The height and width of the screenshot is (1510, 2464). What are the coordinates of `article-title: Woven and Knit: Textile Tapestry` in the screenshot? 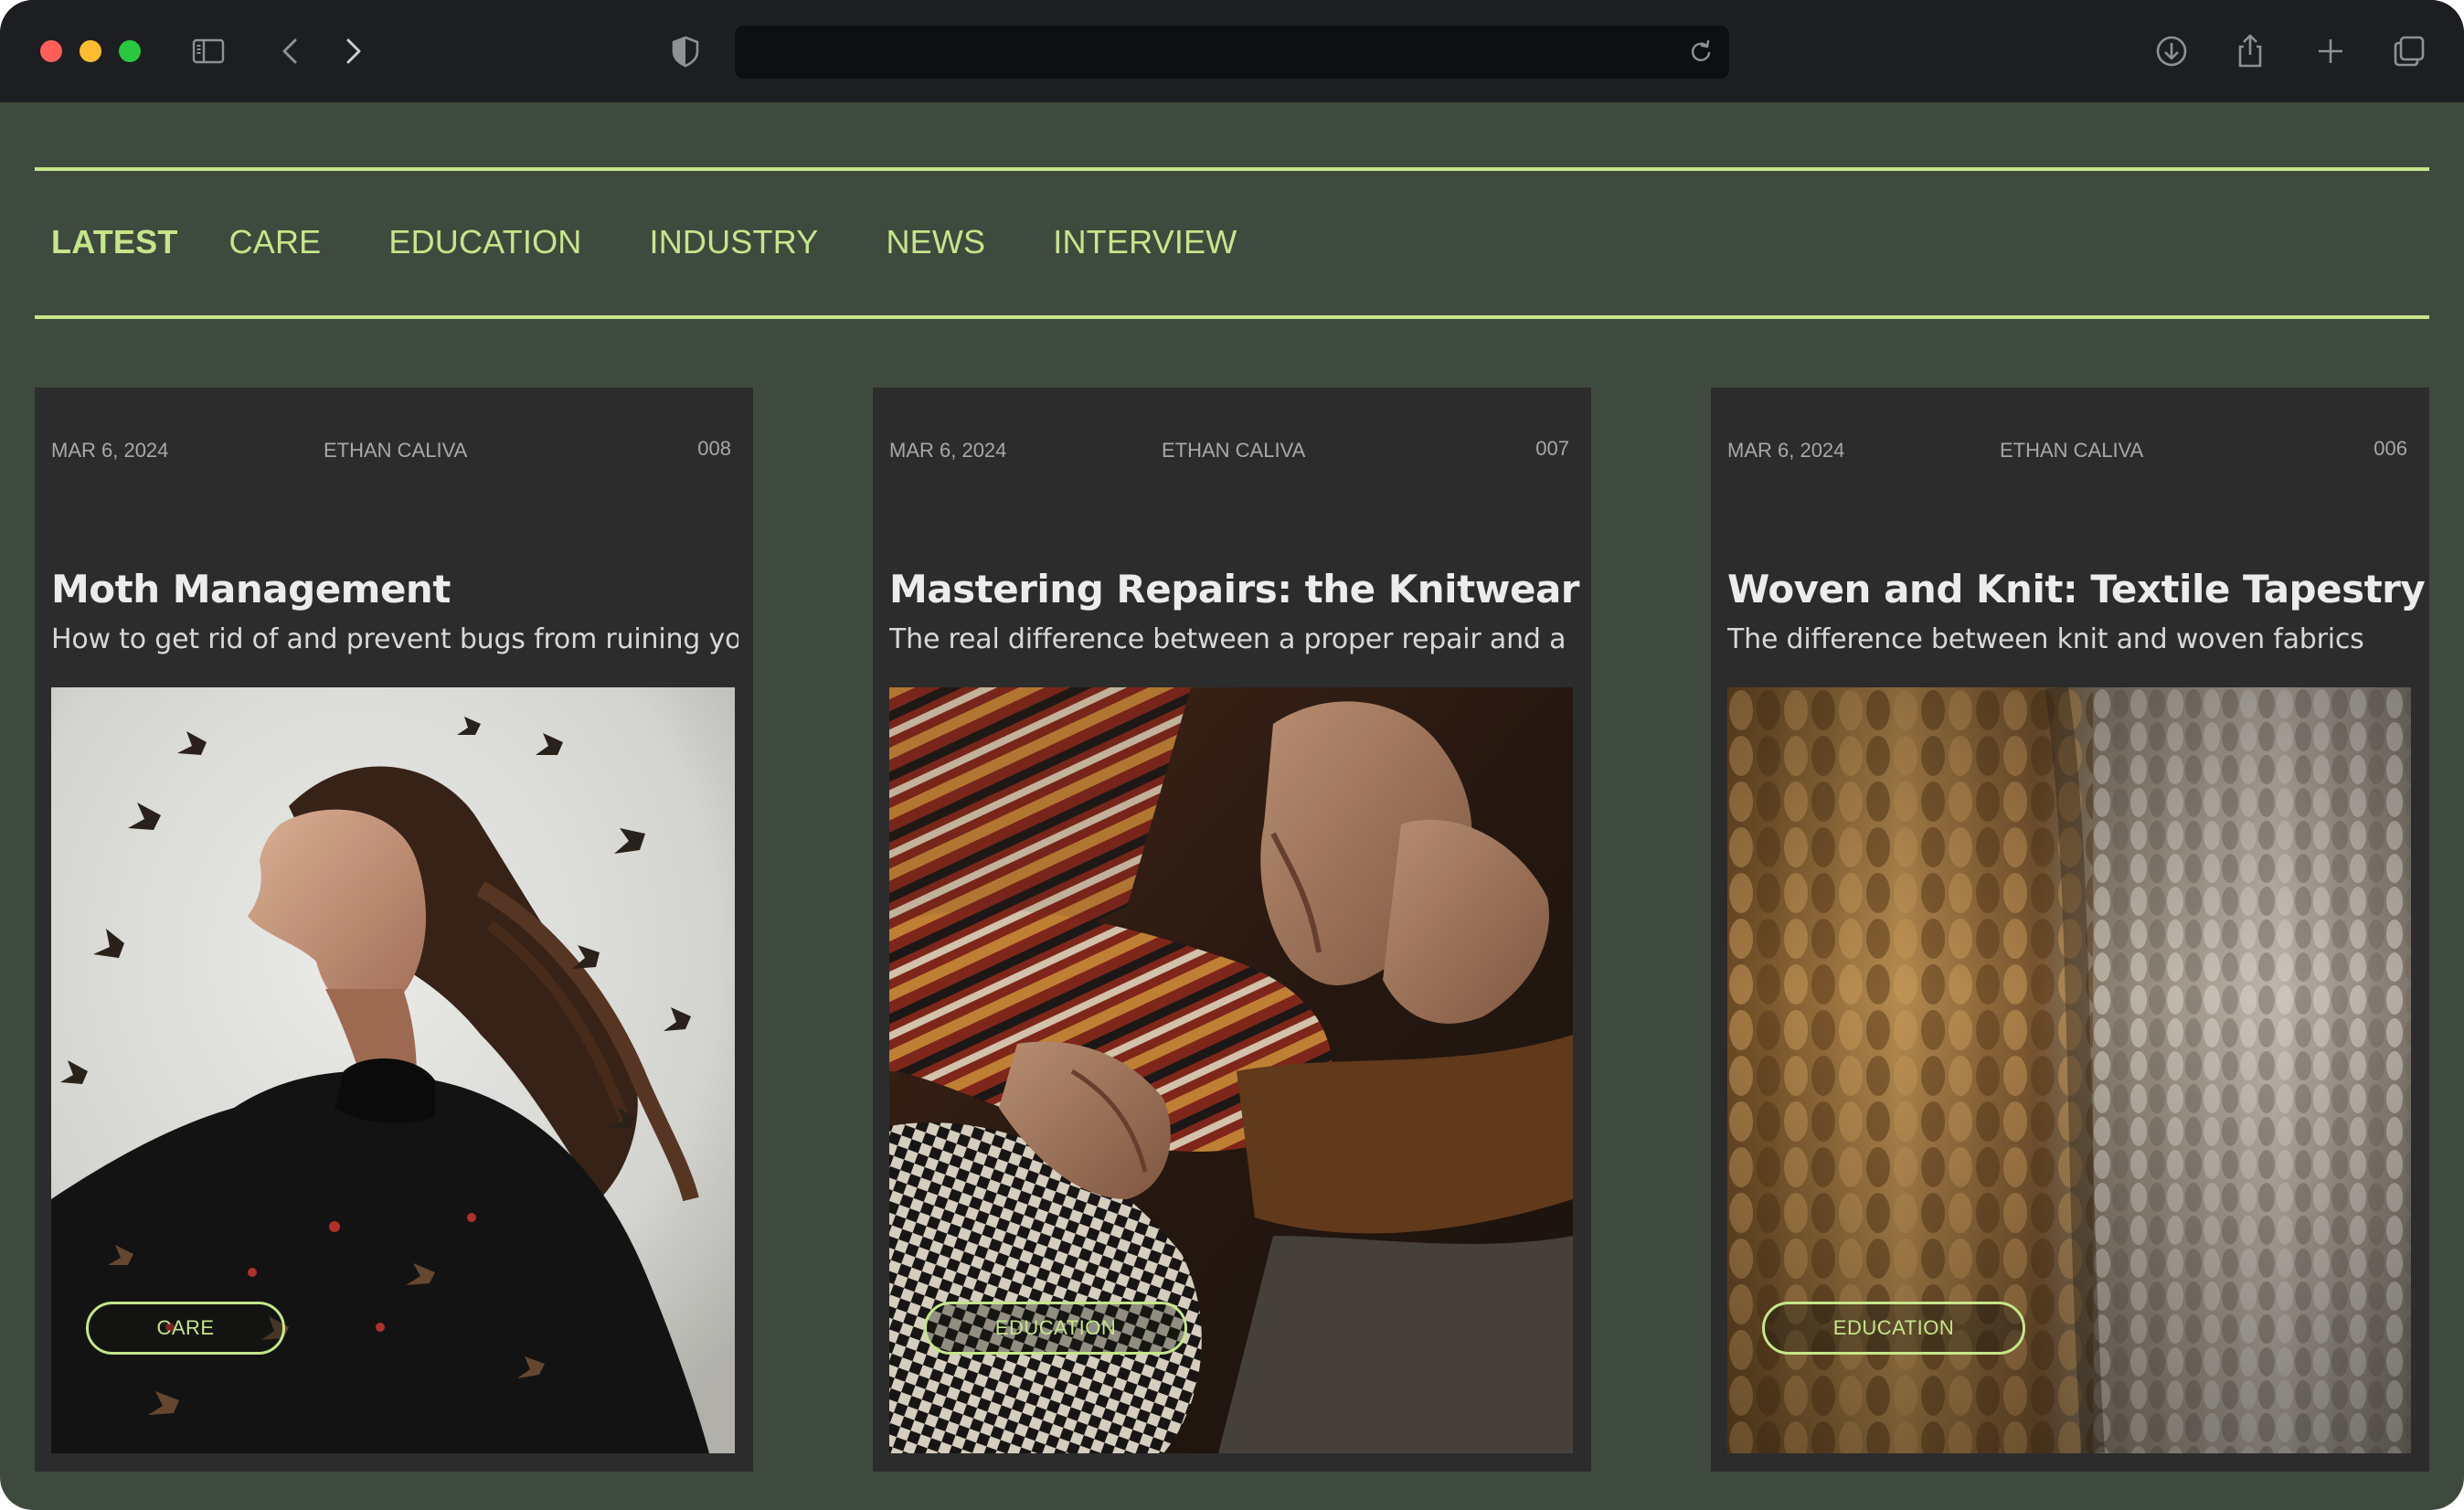 It's located at (2076, 589).